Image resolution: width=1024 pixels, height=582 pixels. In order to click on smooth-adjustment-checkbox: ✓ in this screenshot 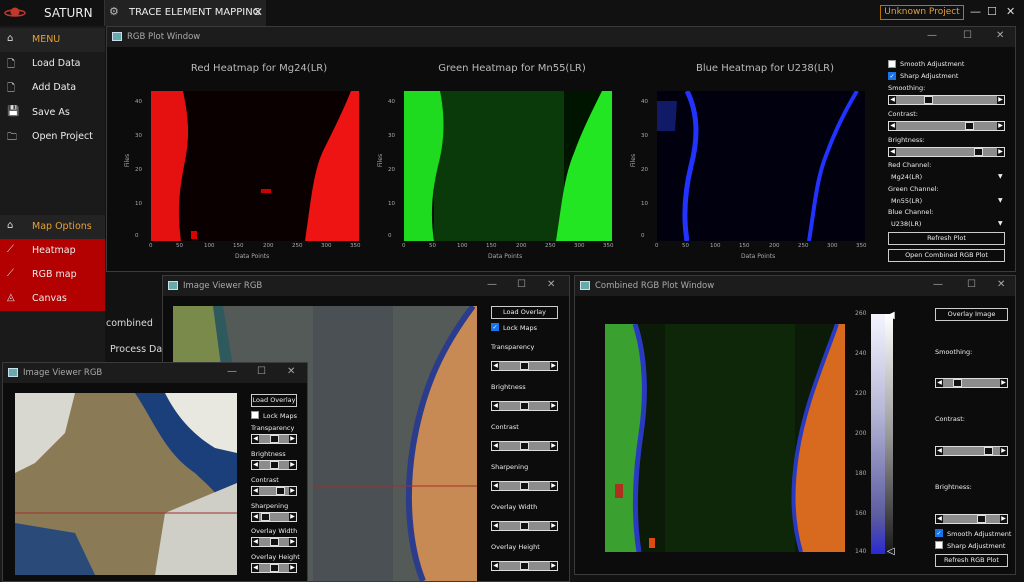, I will do `click(939, 533)`.